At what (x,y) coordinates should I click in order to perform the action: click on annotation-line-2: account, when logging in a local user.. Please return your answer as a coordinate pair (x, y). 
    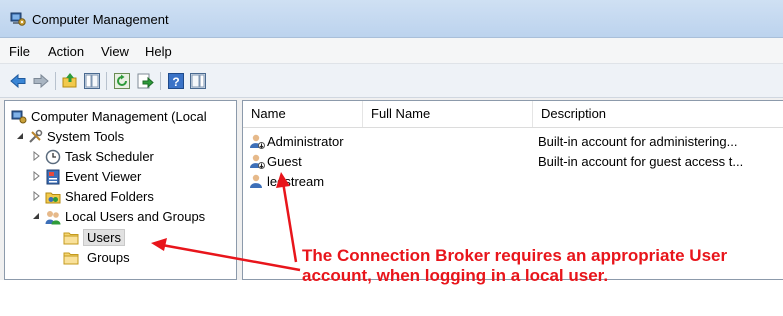
    Looking at the image, I should click on (455, 275).